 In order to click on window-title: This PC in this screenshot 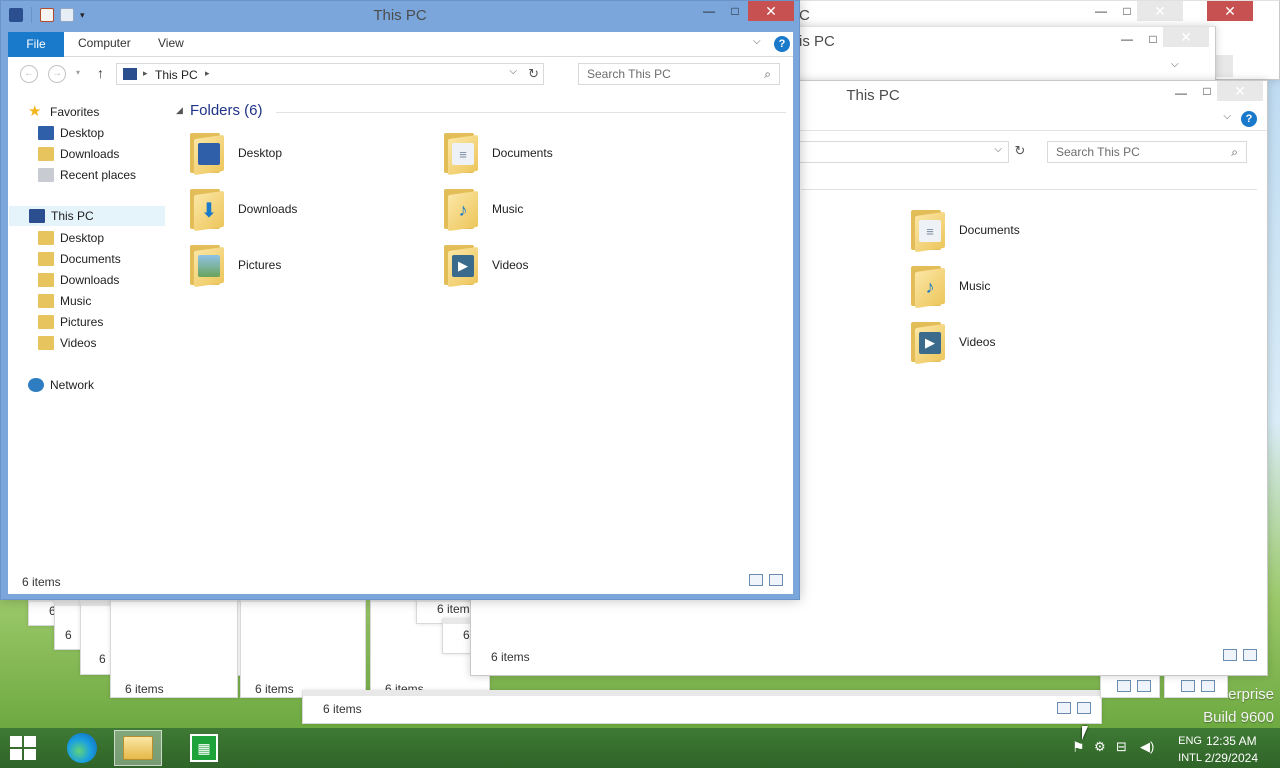, I will do `click(400, 15)`.